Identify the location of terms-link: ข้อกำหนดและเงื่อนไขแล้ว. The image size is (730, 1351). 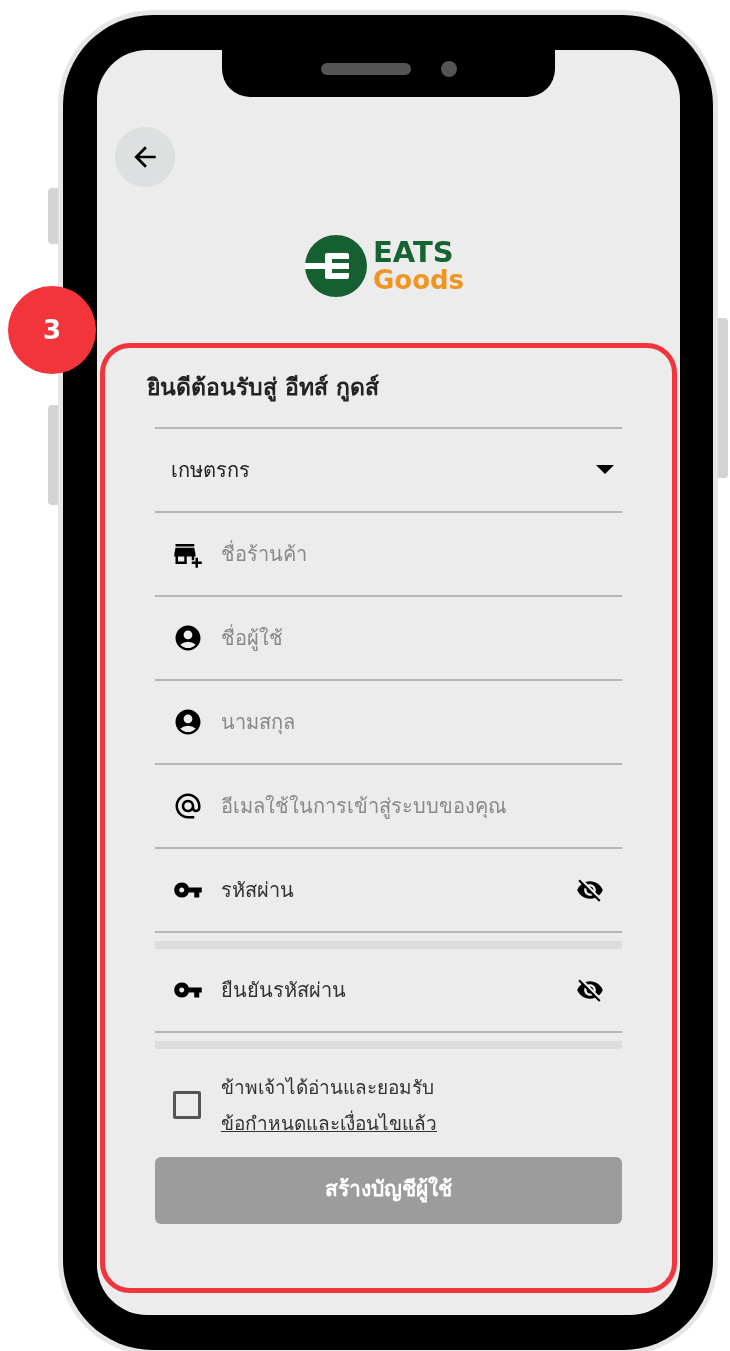
(329, 1122).